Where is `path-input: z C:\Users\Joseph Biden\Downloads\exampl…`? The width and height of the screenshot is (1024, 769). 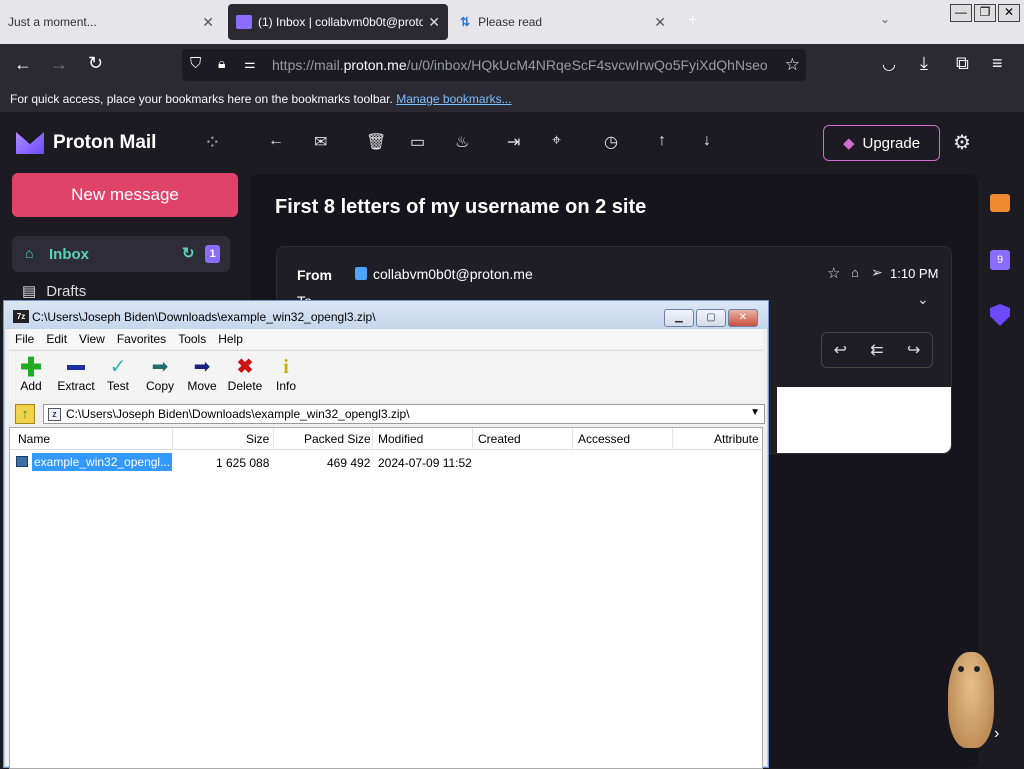
path-input: z C:\Users\Joseph Biden\Downloads\exampl… is located at coordinates (404, 414).